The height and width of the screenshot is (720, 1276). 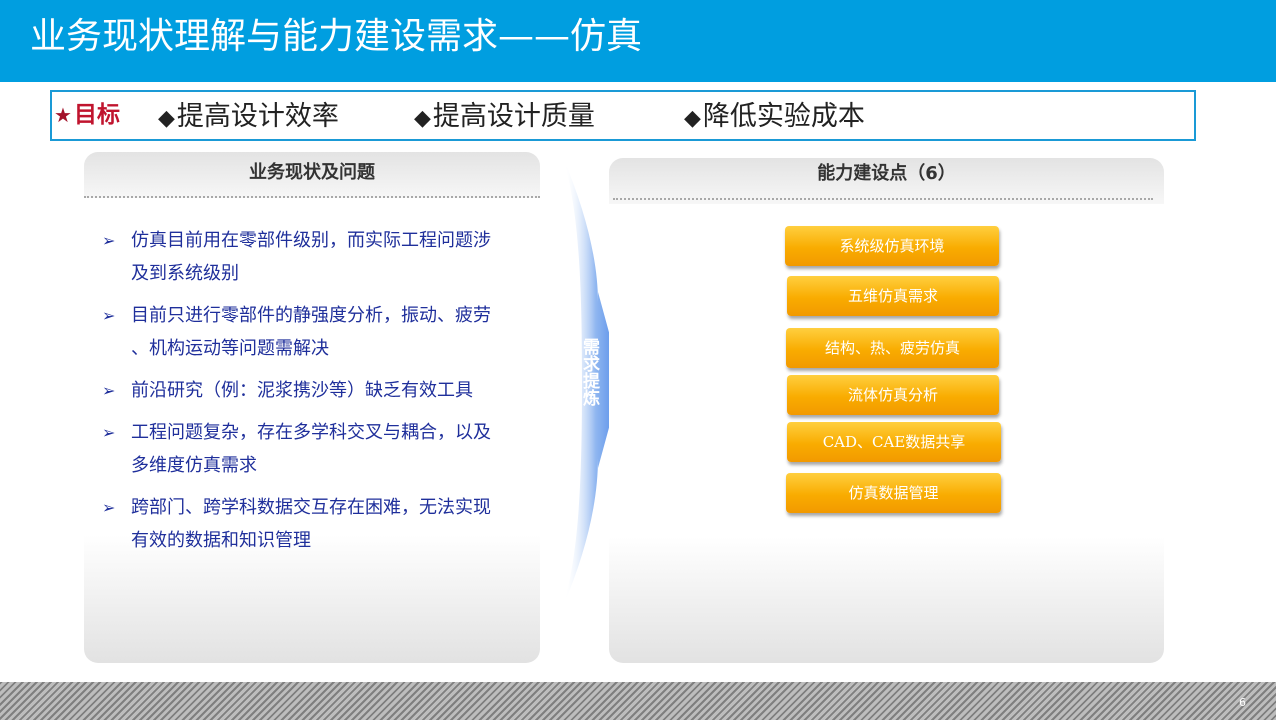 What do you see at coordinates (1242, 702) in the screenshot?
I see `page-number: 6` at bounding box center [1242, 702].